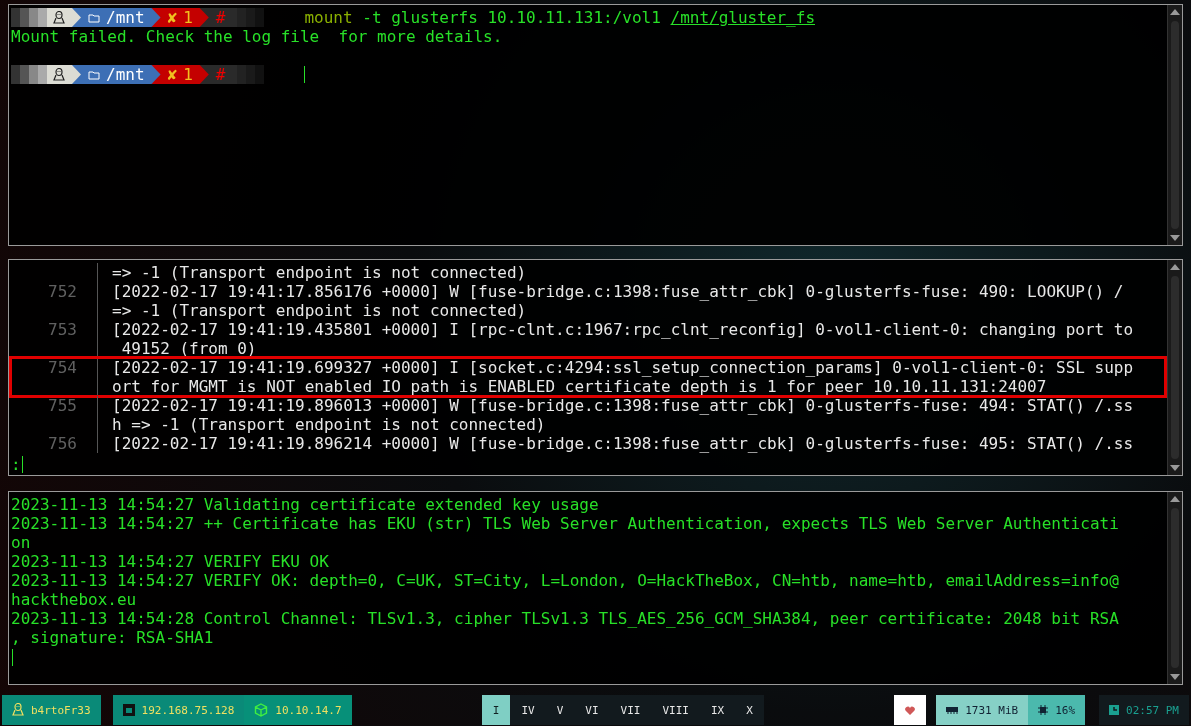 The image size is (1191, 726). What do you see at coordinates (623, 329) in the screenshot?
I see `log-line: [2022-02-17 19:41:19.435801 +0000] I [rpc-clnt.c:1967:rpc_clnt_reconfig] 0-vol1-client-0: changing port to` at bounding box center [623, 329].